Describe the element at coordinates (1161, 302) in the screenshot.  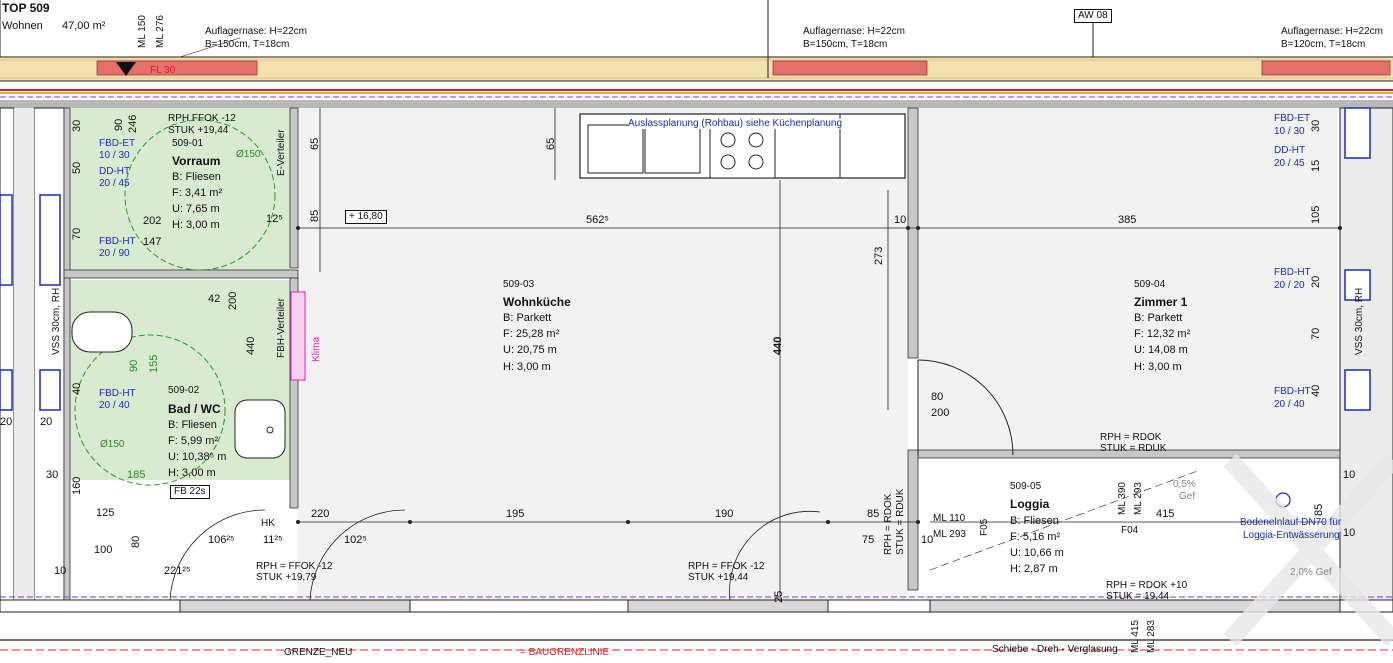
I see `zimmer-name: Zimmer 1` at that location.